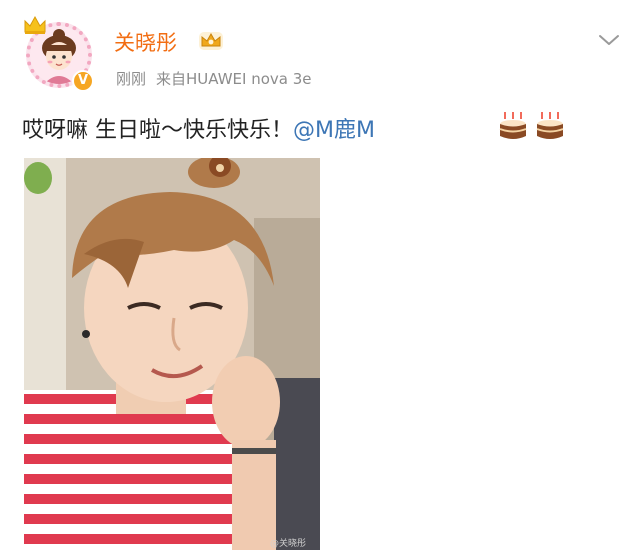  I want to click on chevron-down-icon, so click(609, 40).